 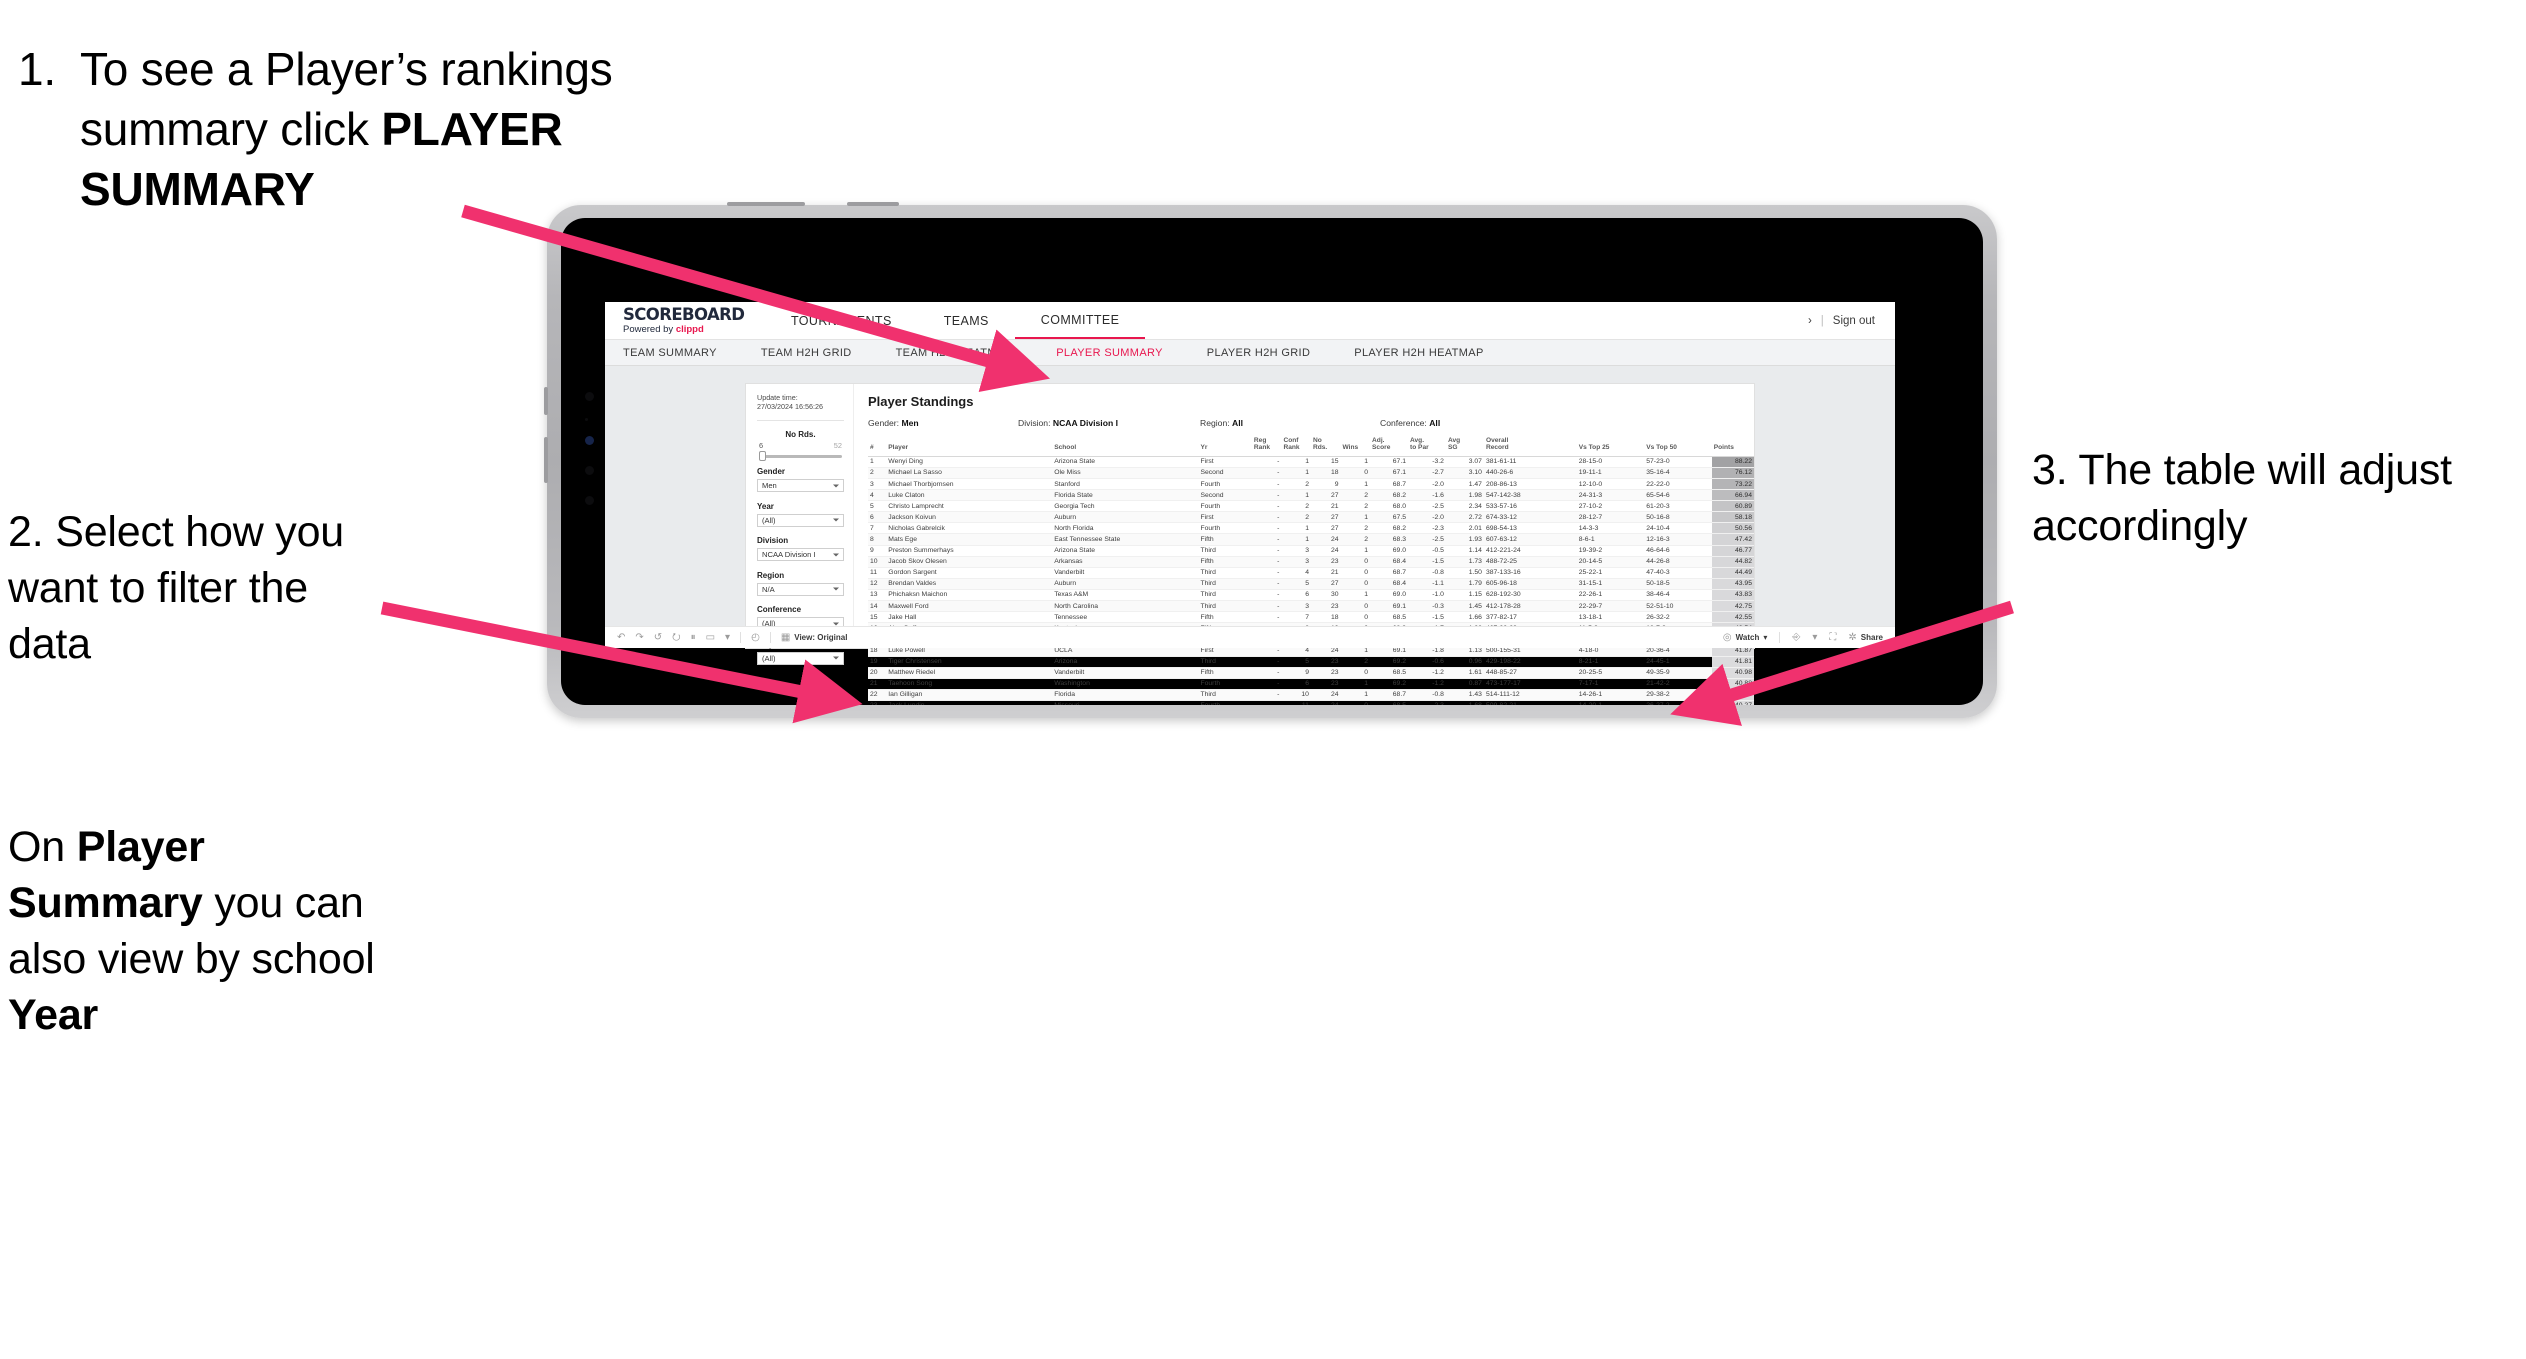 What do you see at coordinates (710, 637) in the screenshot?
I see `device-layout-icon: ▭` at bounding box center [710, 637].